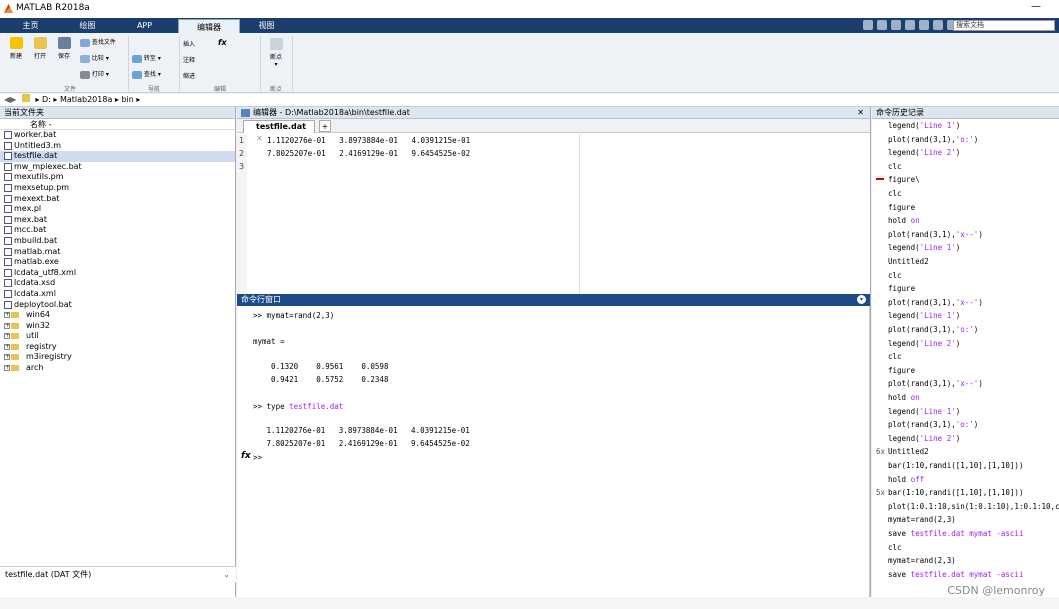 The height and width of the screenshot is (609, 1059). Describe the element at coordinates (973, 506) in the screenshot. I see `history-item: plot(1:0.1:10,sin(1:0.1:10),1:0.1:10,c` at that location.